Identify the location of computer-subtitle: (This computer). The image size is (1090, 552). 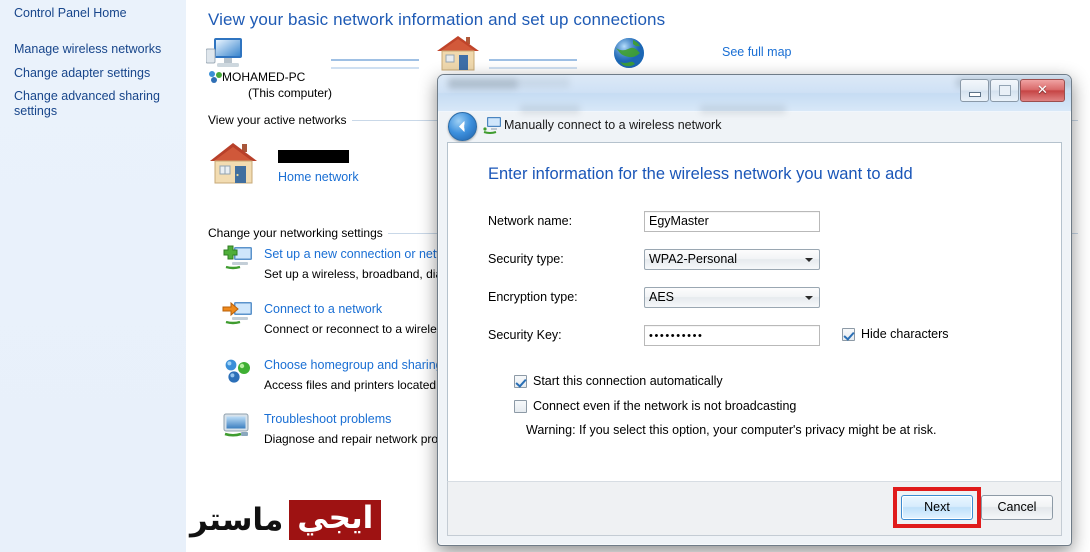
(290, 93).